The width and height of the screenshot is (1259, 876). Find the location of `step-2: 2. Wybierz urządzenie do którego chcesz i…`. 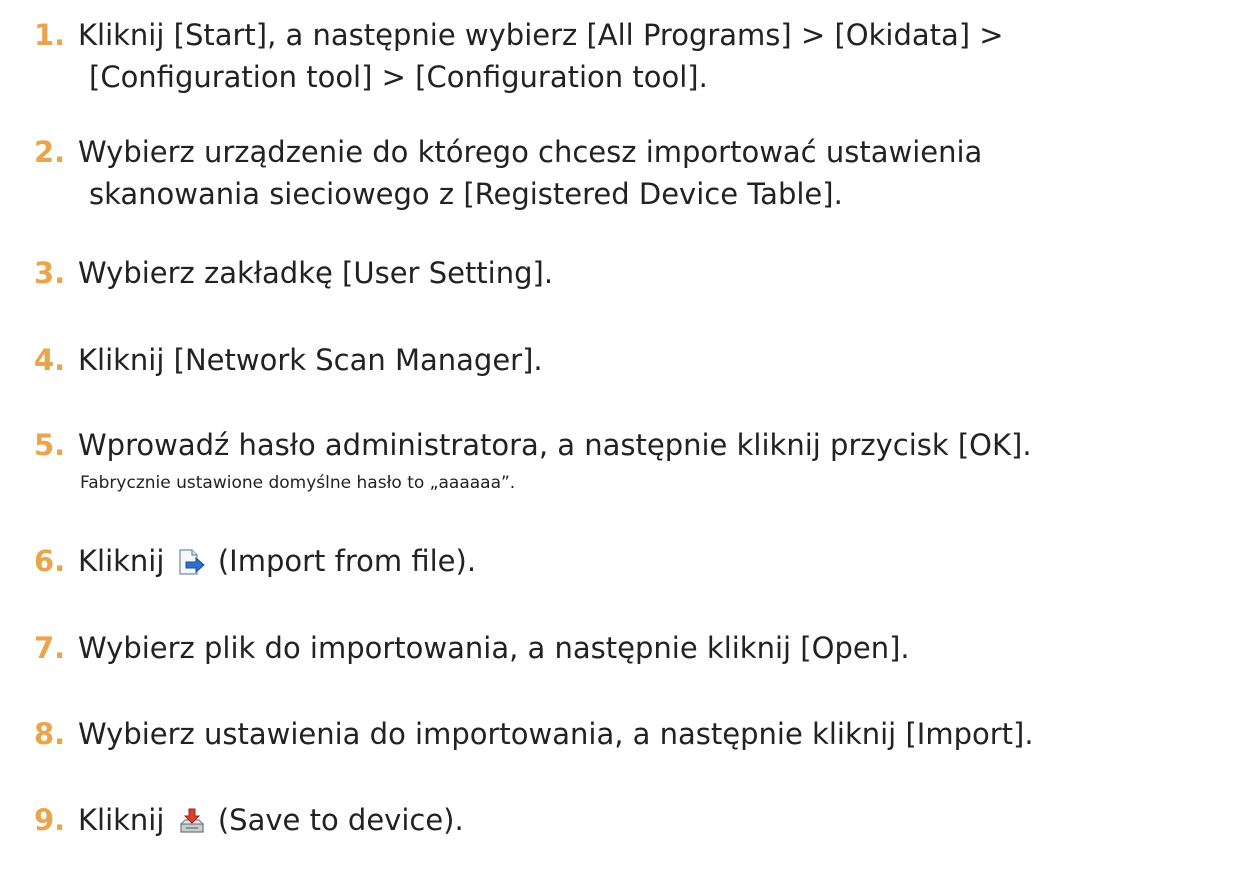

step-2: 2. Wybierz urządzenie do którego chcesz i… is located at coordinates (646, 173).